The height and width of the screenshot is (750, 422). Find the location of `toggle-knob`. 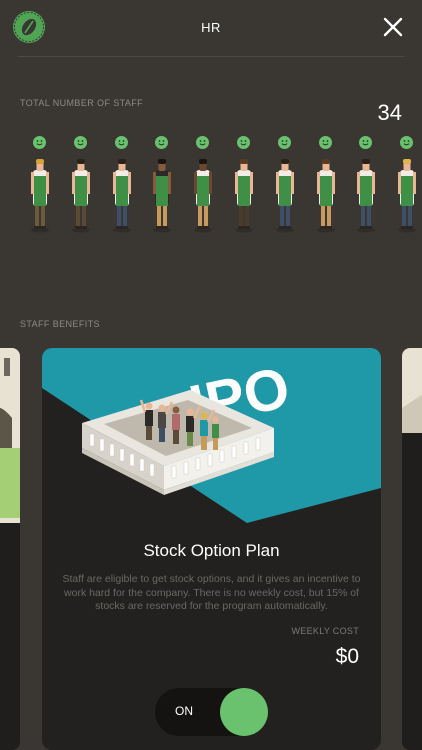

toggle-knob is located at coordinates (244, 712).